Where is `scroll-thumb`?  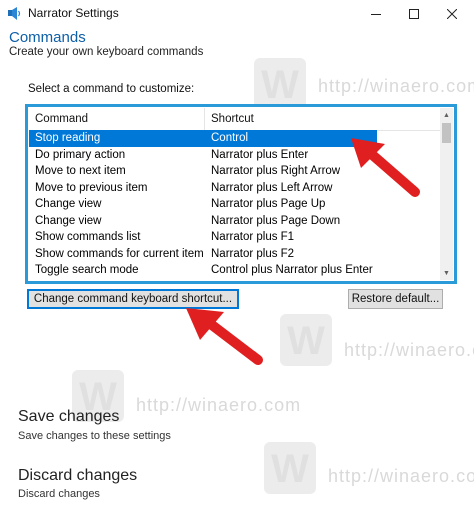
scroll-thumb is located at coordinates (446, 133).